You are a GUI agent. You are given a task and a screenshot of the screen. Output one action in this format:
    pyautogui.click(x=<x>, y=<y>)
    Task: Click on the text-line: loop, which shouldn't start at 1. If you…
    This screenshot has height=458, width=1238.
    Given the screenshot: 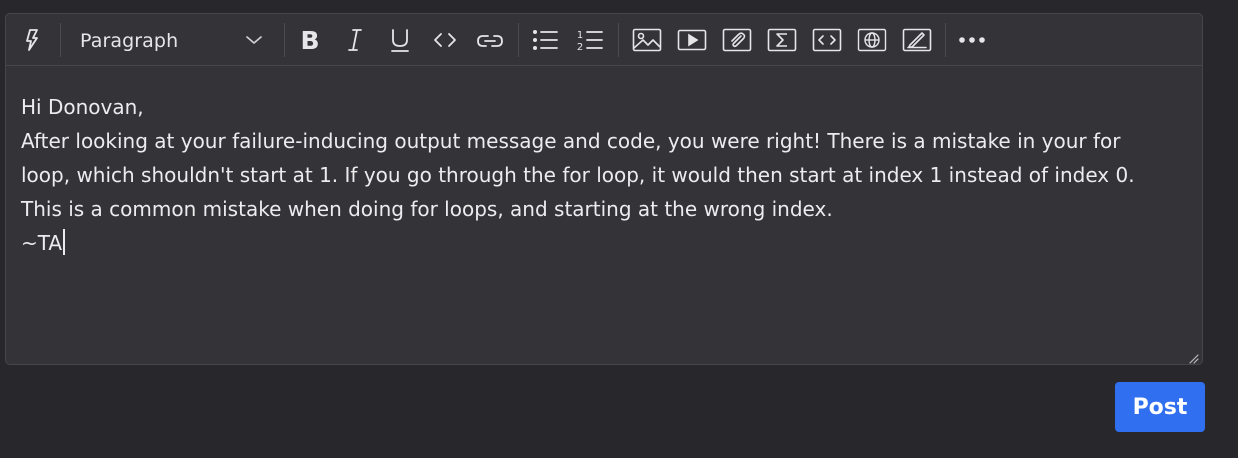 What is the action you would take?
    pyautogui.click(x=578, y=175)
    